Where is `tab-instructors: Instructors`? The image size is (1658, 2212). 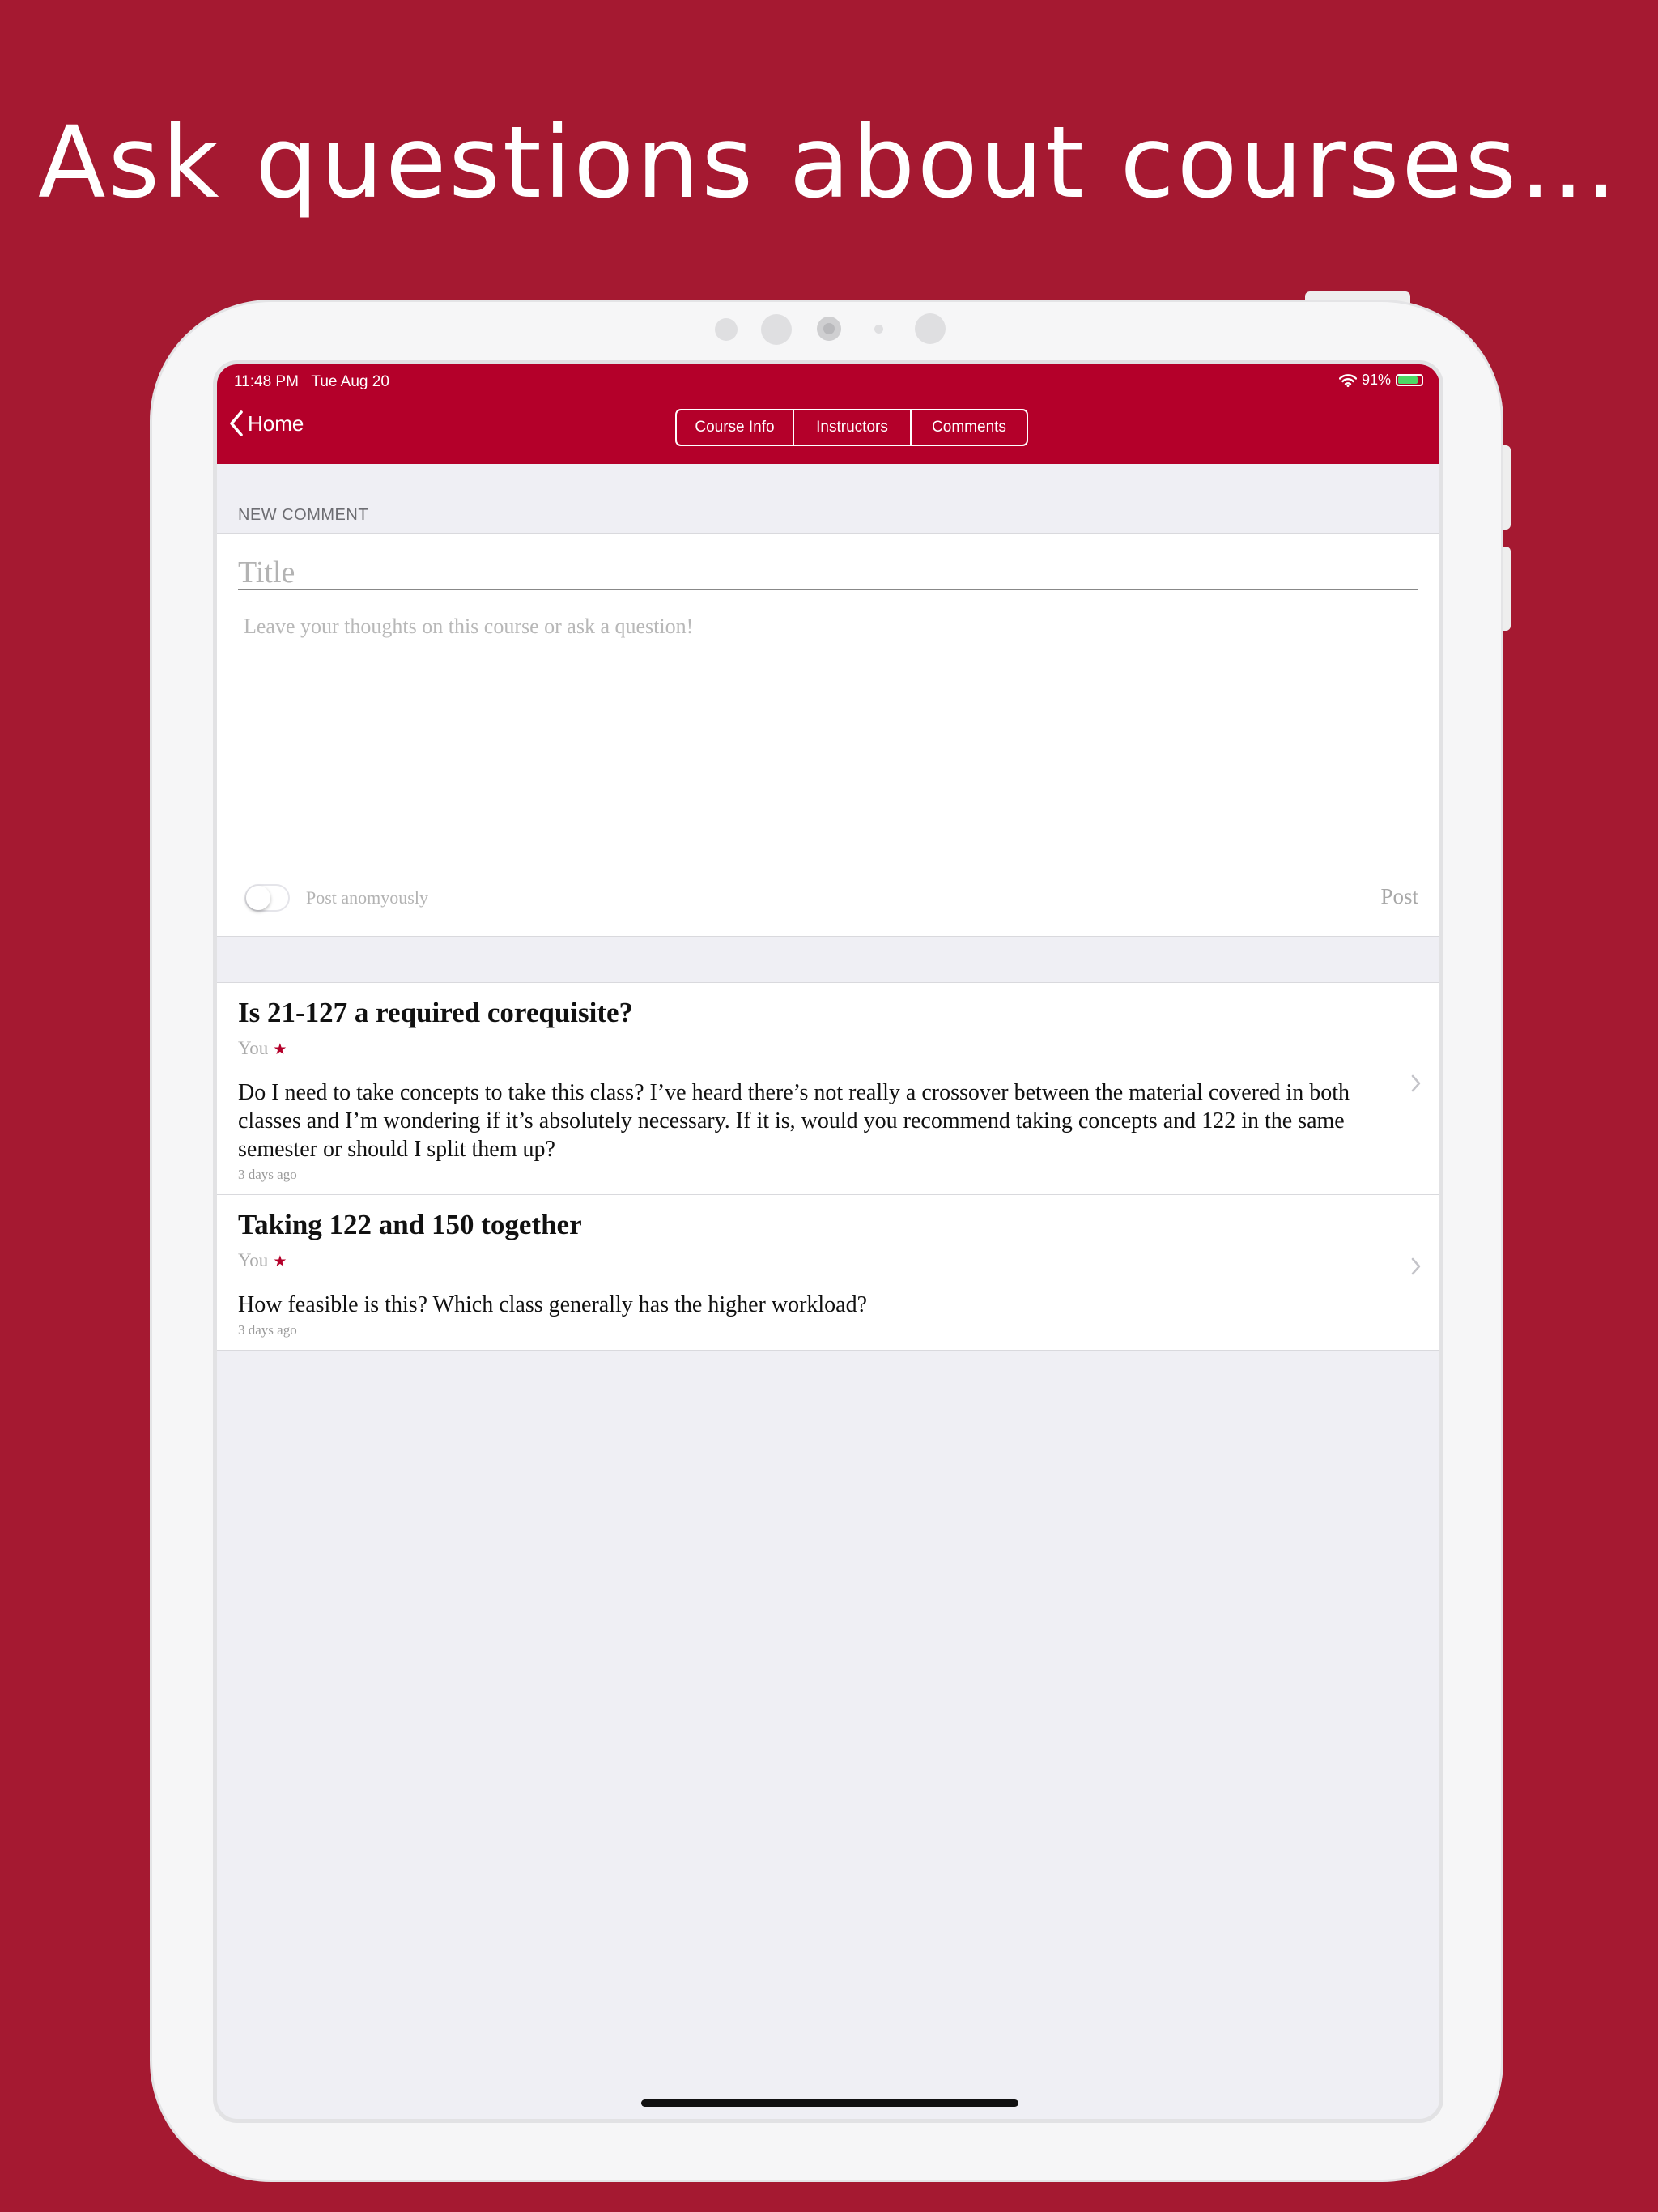
tab-instructors: Instructors is located at coordinates (853, 428).